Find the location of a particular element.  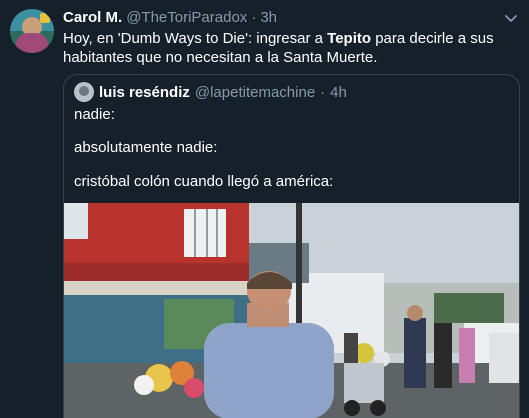

quoted-tweet-header: luis reséndiz @lapetitemachine · 4h is located at coordinates (210, 92).